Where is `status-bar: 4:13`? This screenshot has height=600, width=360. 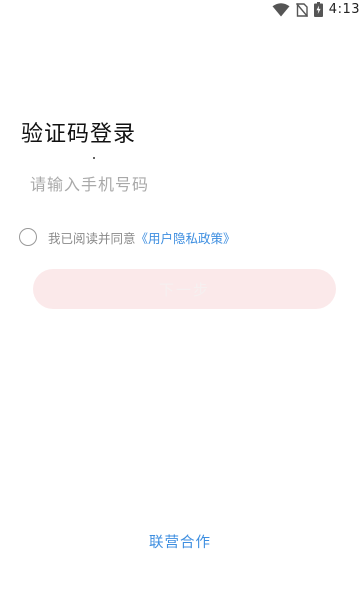
status-bar: 4:13 is located at coordinates (180, 9).